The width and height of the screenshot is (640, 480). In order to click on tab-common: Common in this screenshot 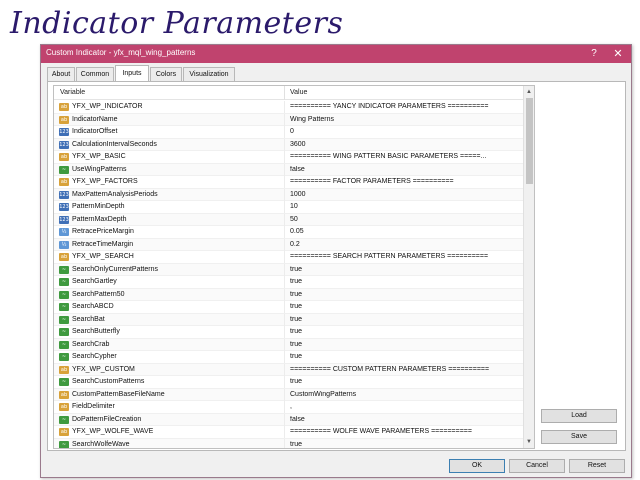, I will do `click(95, 74)`.